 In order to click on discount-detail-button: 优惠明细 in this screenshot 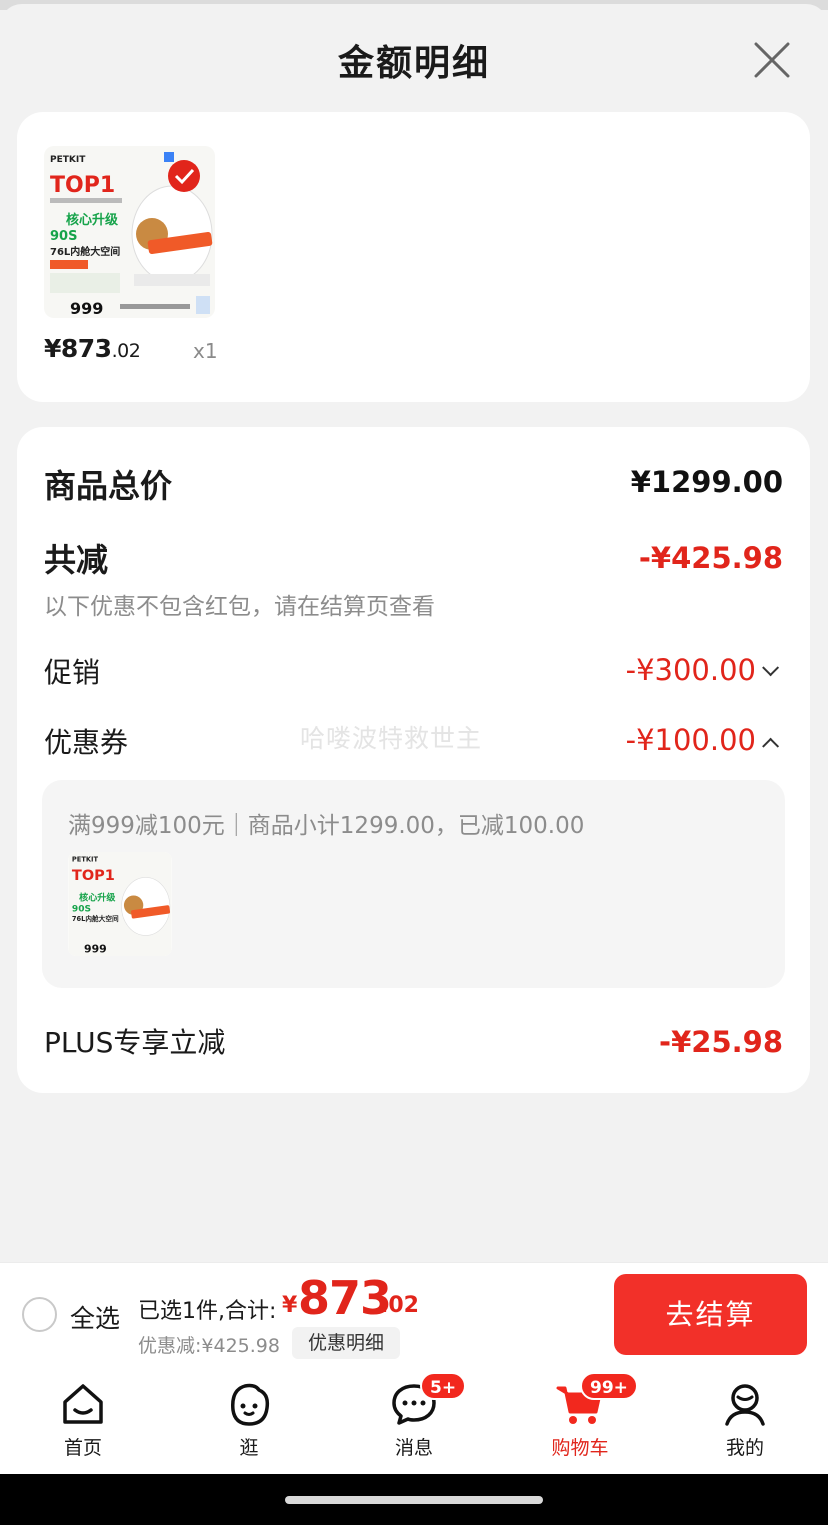, I will do `click(346, 1343)`.